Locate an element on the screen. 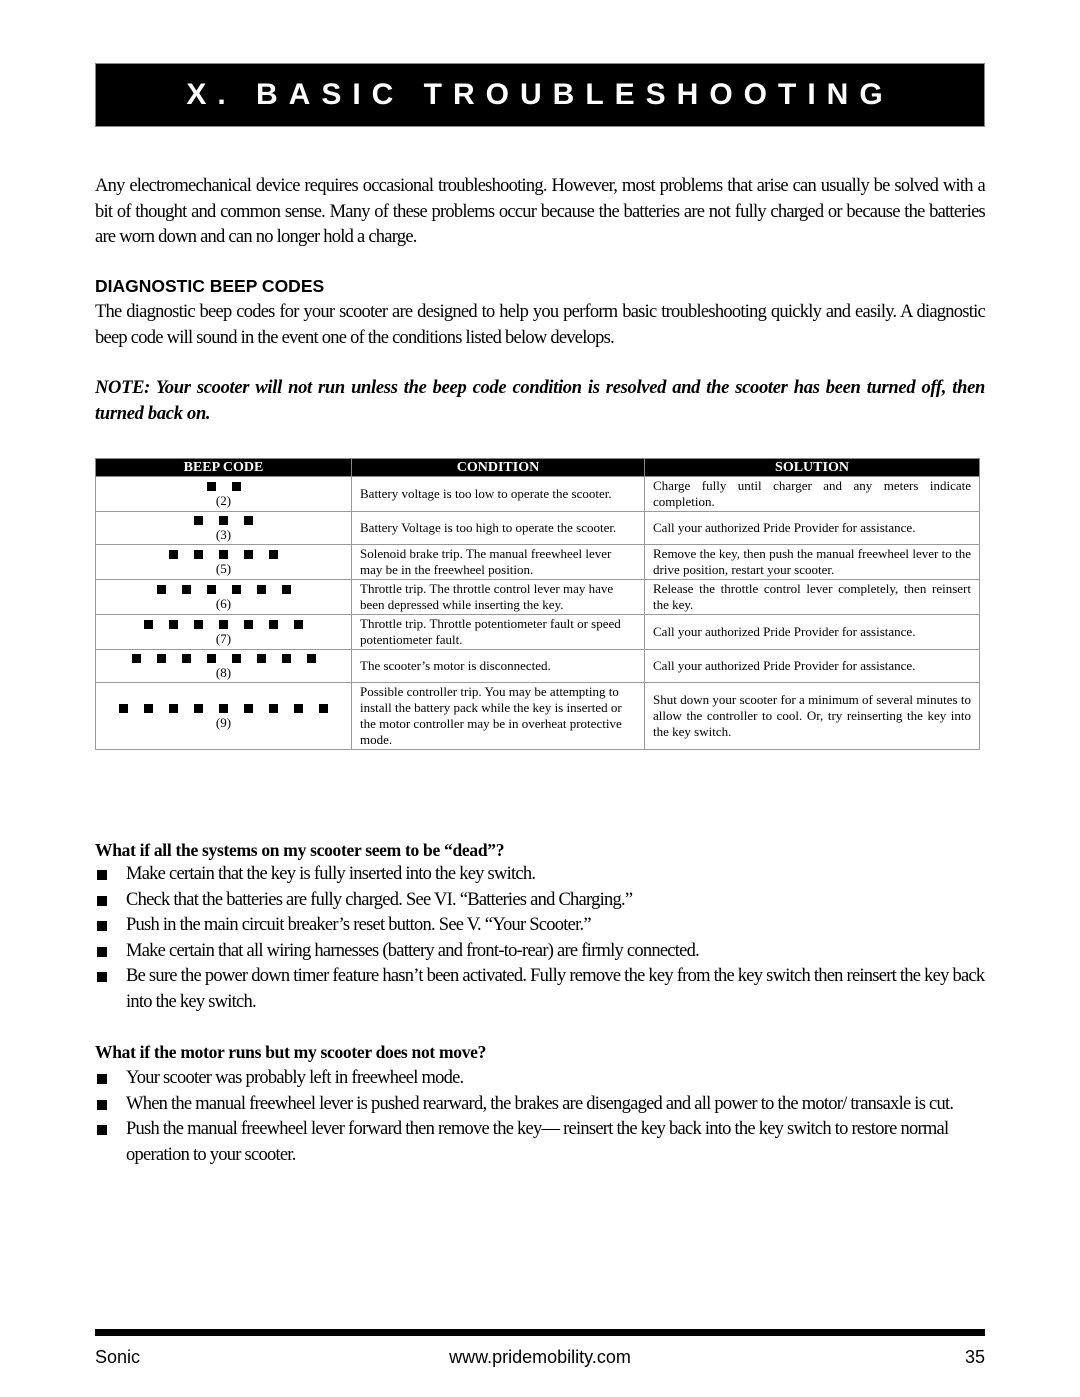 Image resolution: width=1080 pixels, height=1397 pixels. beep-count: (8) is located at coordinates (223, 672).